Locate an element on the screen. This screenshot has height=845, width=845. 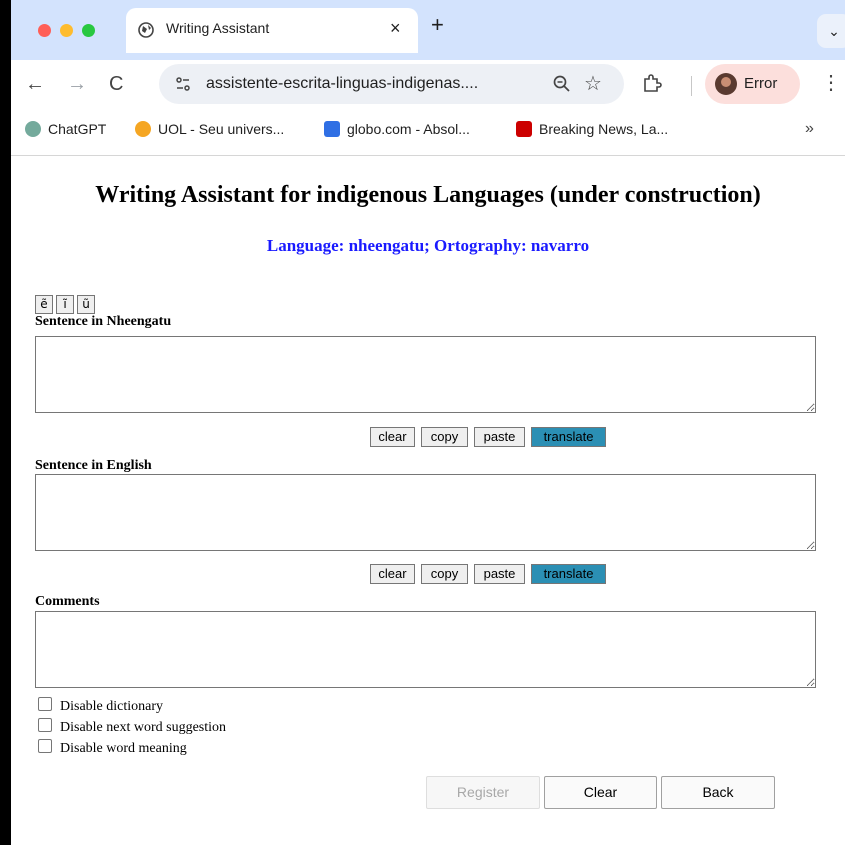
cnn-icon is located at coordinates (524, 129).